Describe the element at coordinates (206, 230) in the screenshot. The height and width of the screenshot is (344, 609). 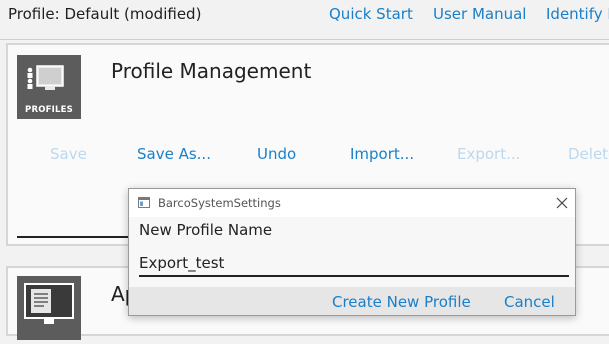
I see `profile-name-label: New Profile Name` at that location.